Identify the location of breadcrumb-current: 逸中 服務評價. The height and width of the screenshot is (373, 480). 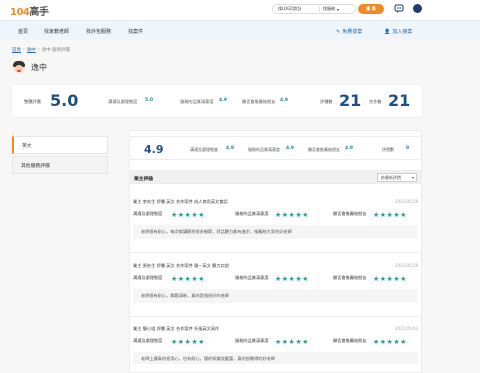
(56, 50).